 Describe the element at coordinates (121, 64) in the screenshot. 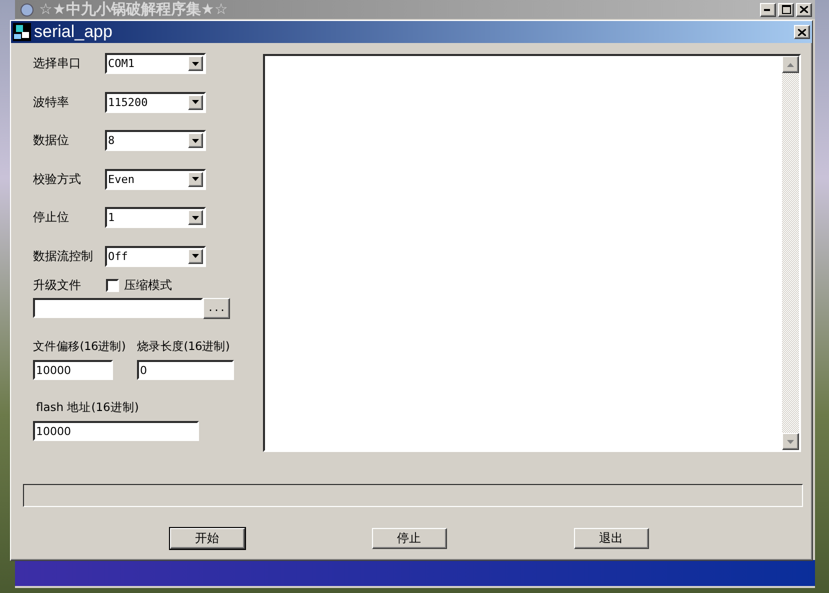

I see `dropdown-value: COM1` at that location.